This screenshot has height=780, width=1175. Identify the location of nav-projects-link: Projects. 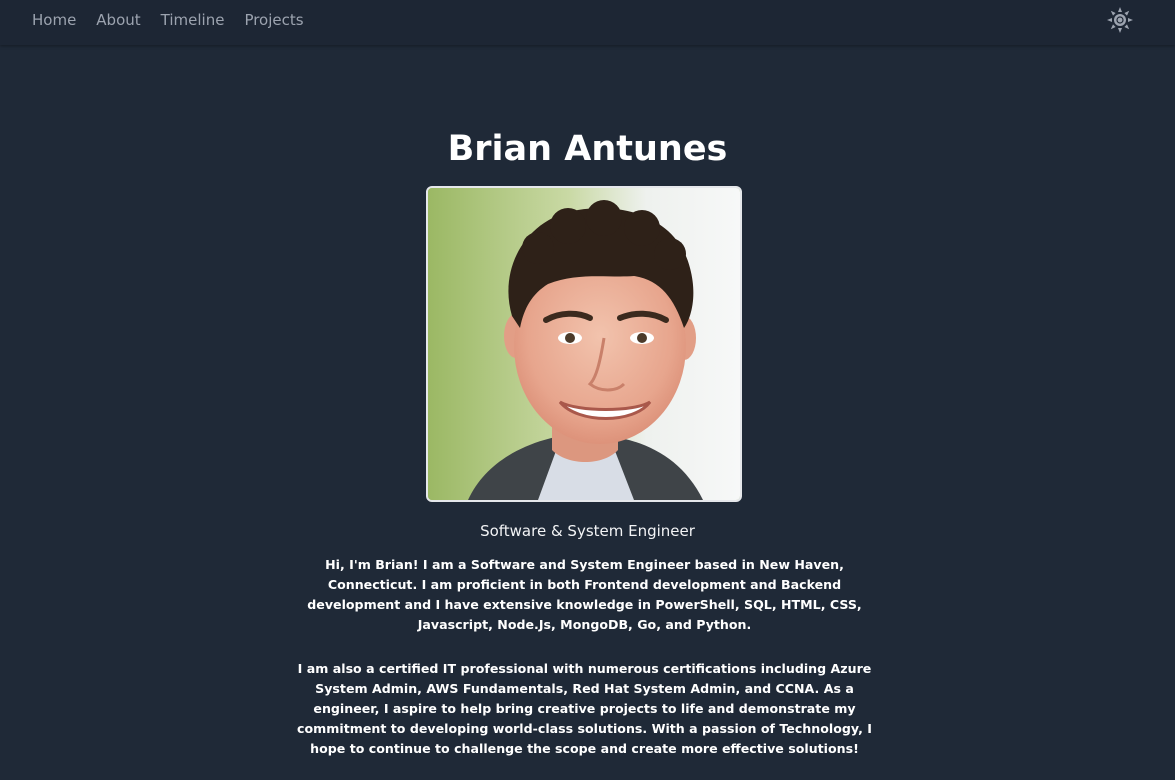
(273, 20).